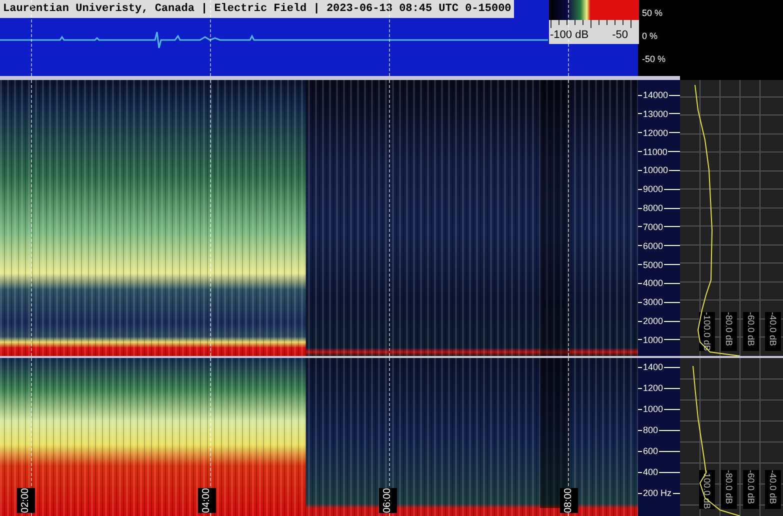 Image resolution: width=783 pixels, height=516 pixels. I want to click on axis-label: 2000, so click(653, 321).